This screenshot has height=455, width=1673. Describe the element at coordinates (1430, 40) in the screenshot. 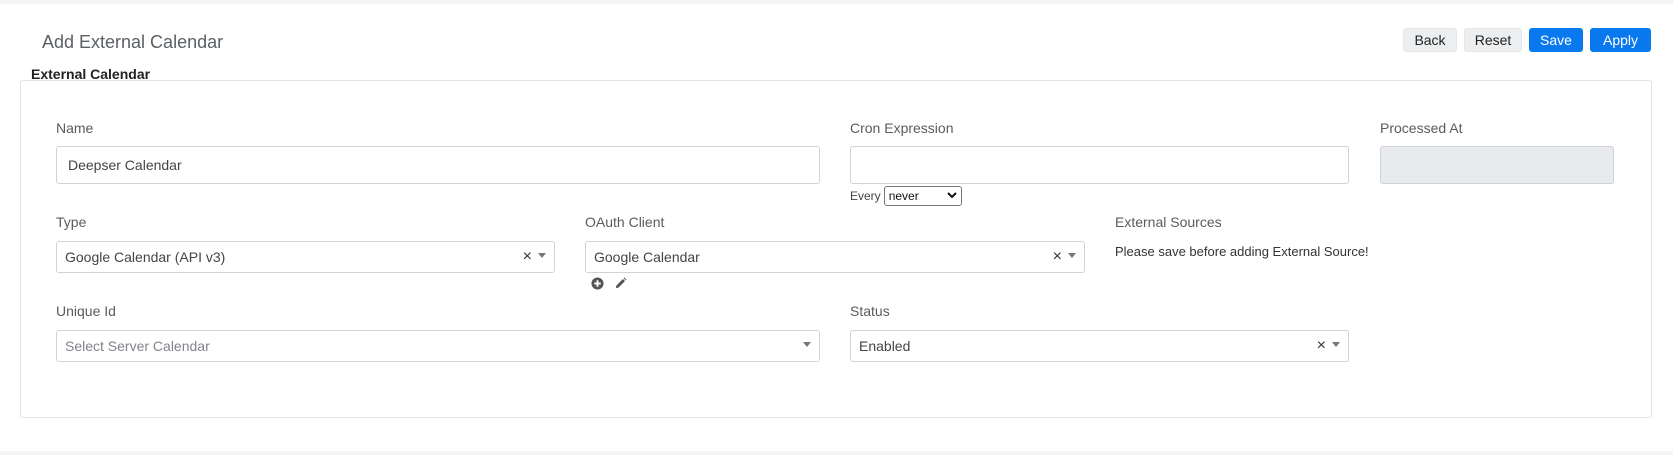

I see `back-button: Back` at that location.